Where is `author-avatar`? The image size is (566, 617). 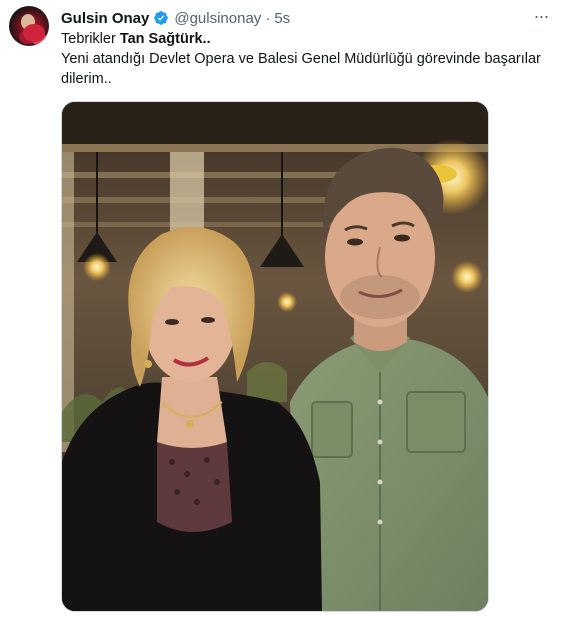
author-avatar is located at coordinates (29, 26).